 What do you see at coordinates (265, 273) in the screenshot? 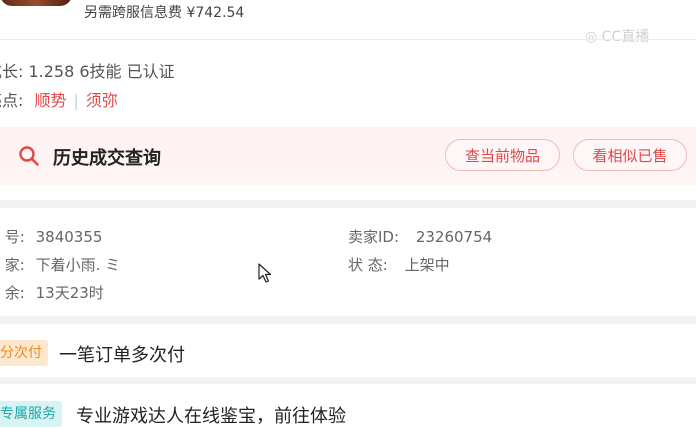
I see `mouse-cursor-icon` at bounding box center [265, 273].